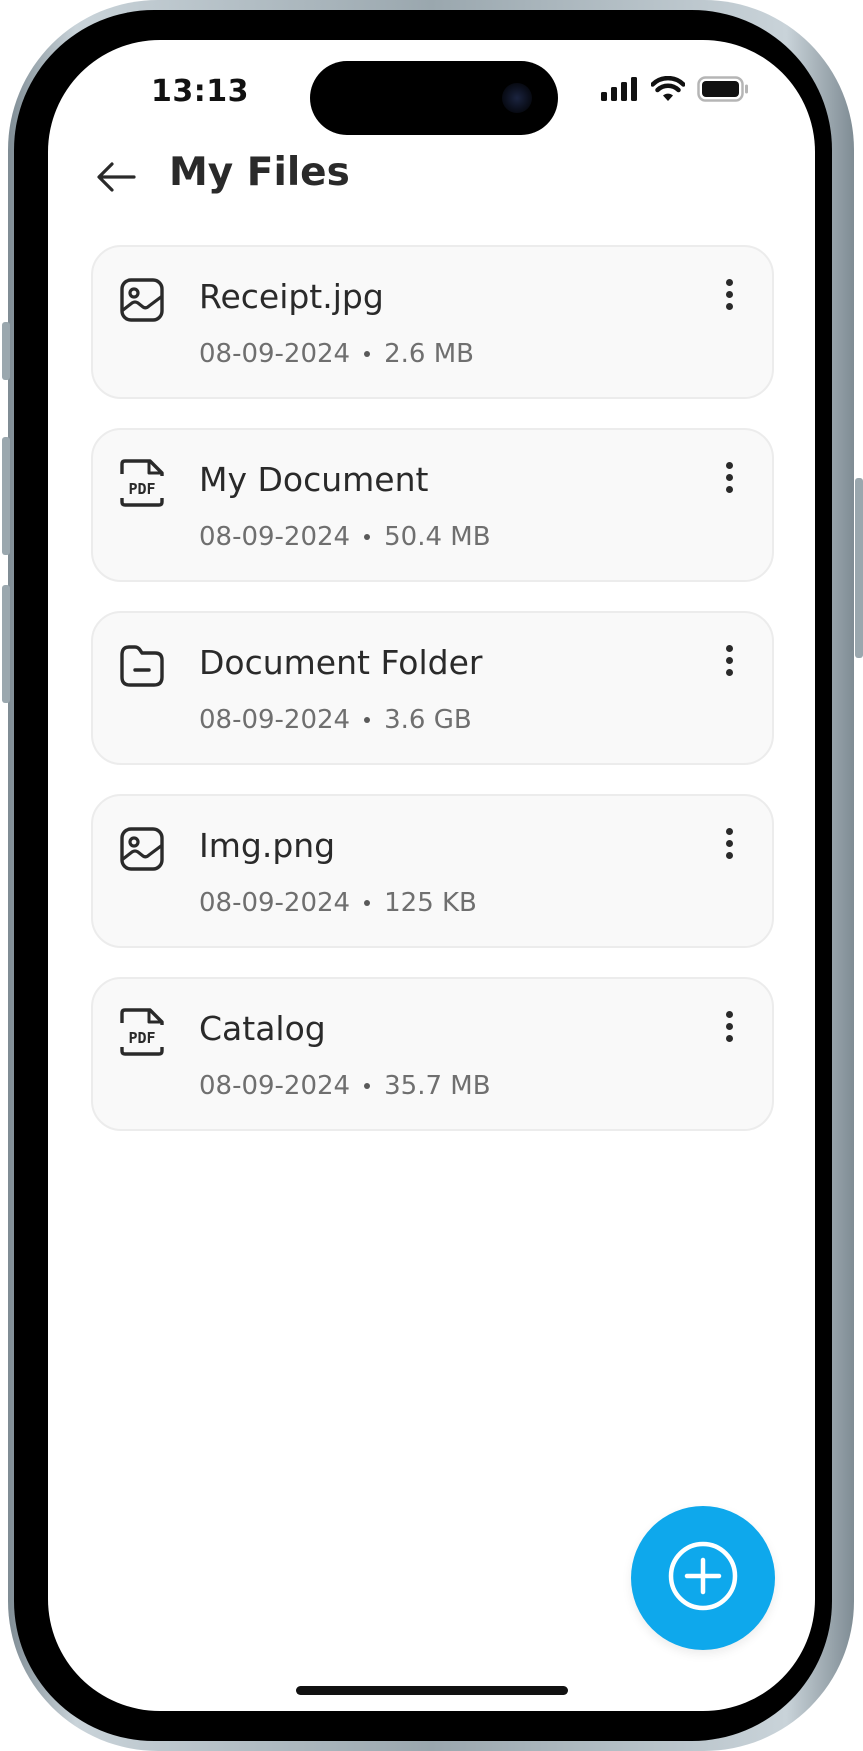  What do you see at coordinates (314, 479) in the screenshot?
I see `file-name: My Document` at bounding box center [314, 479].